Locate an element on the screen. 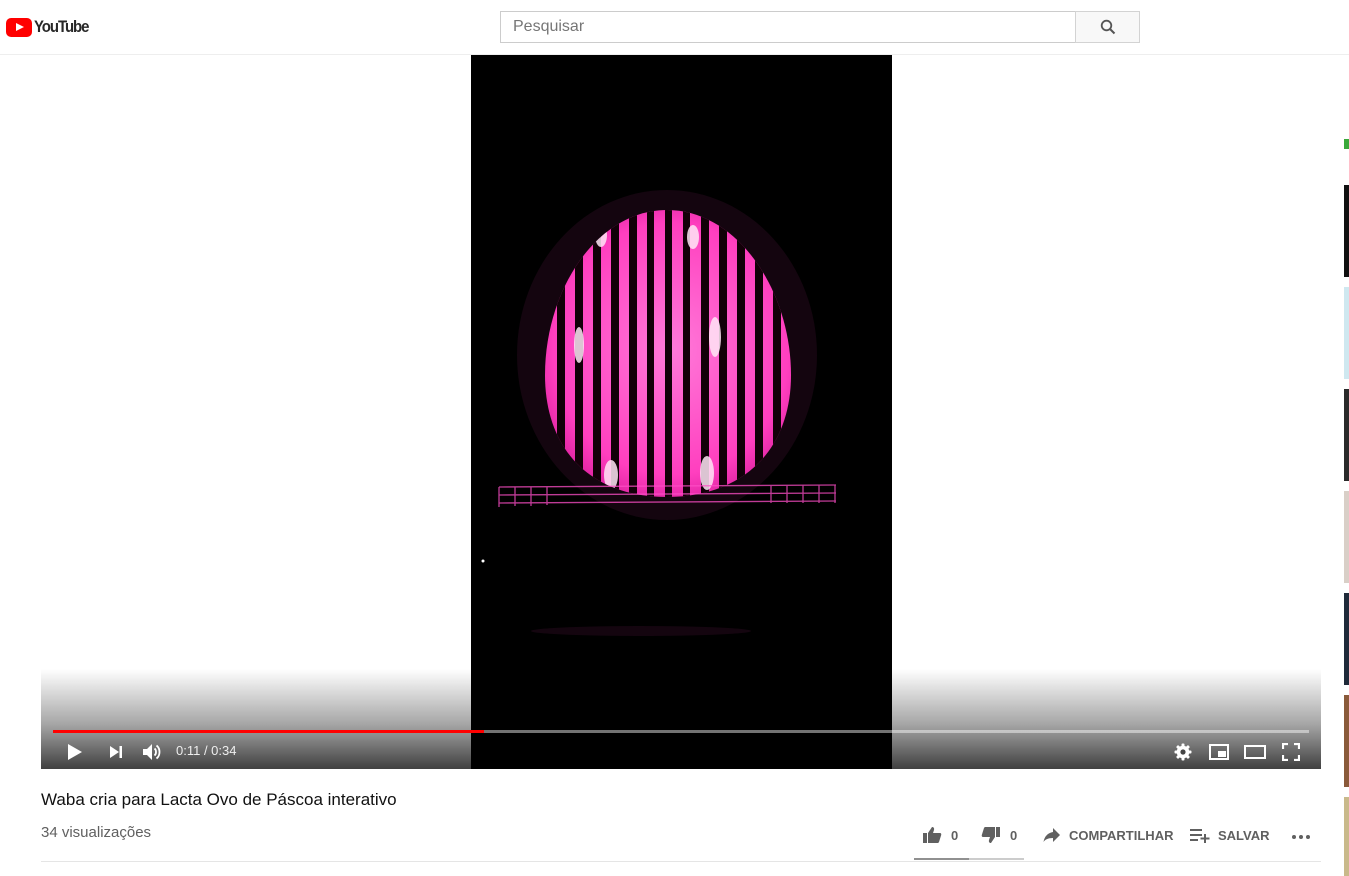  miniplayer-button is located at coordinates (1219, 752).